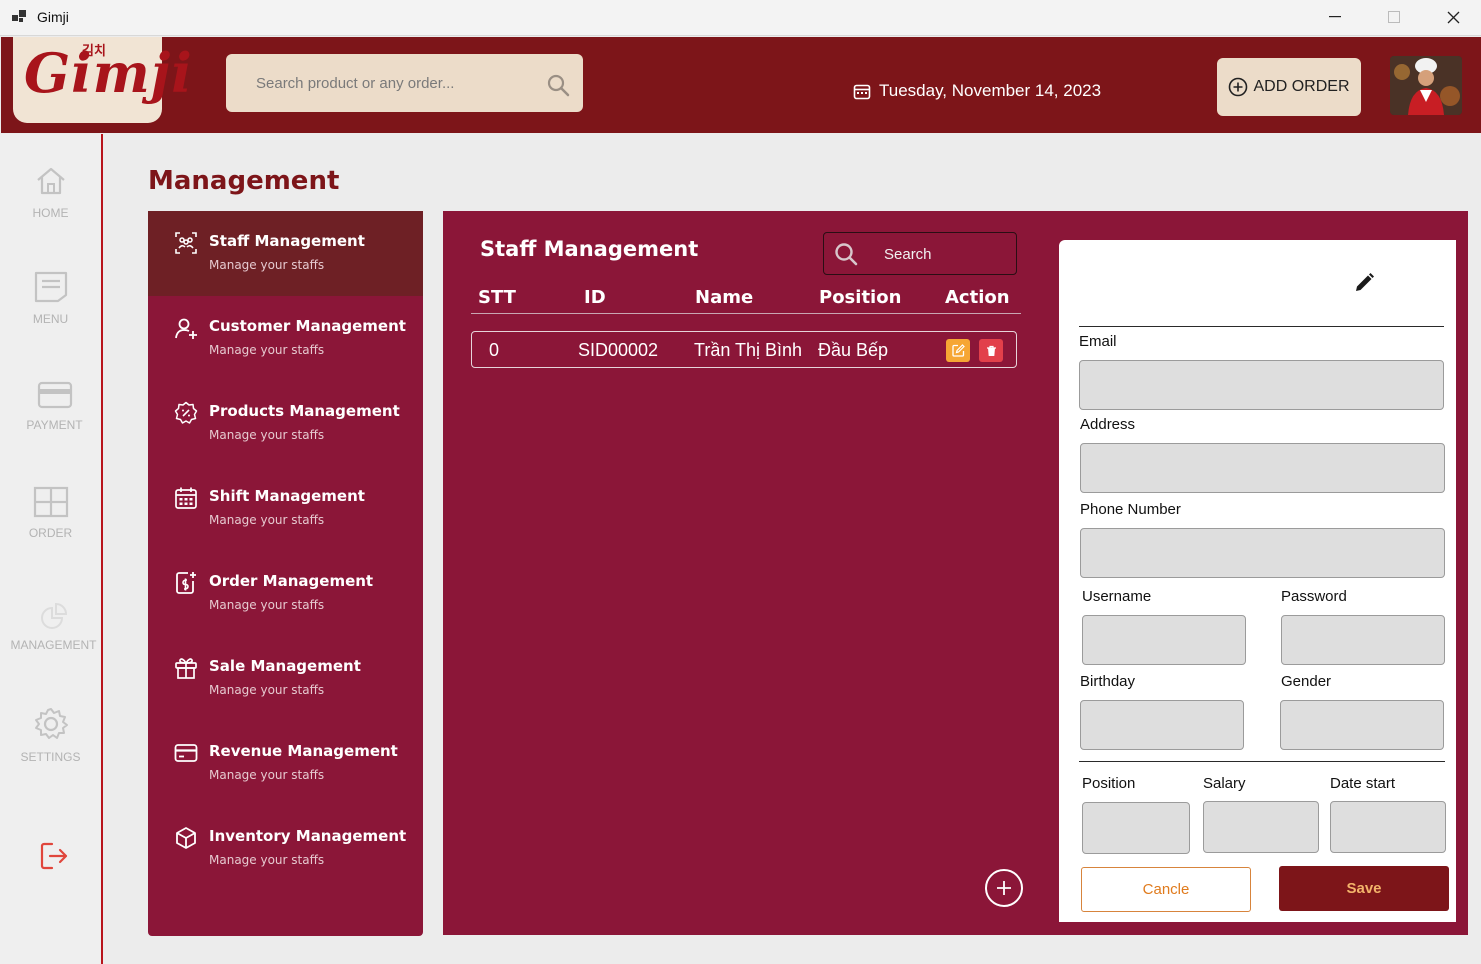 This screenshot has height=964, width=1481. Describe the element at coordinates (1262, 468) in the screenshot. I see `address-field` at that location.